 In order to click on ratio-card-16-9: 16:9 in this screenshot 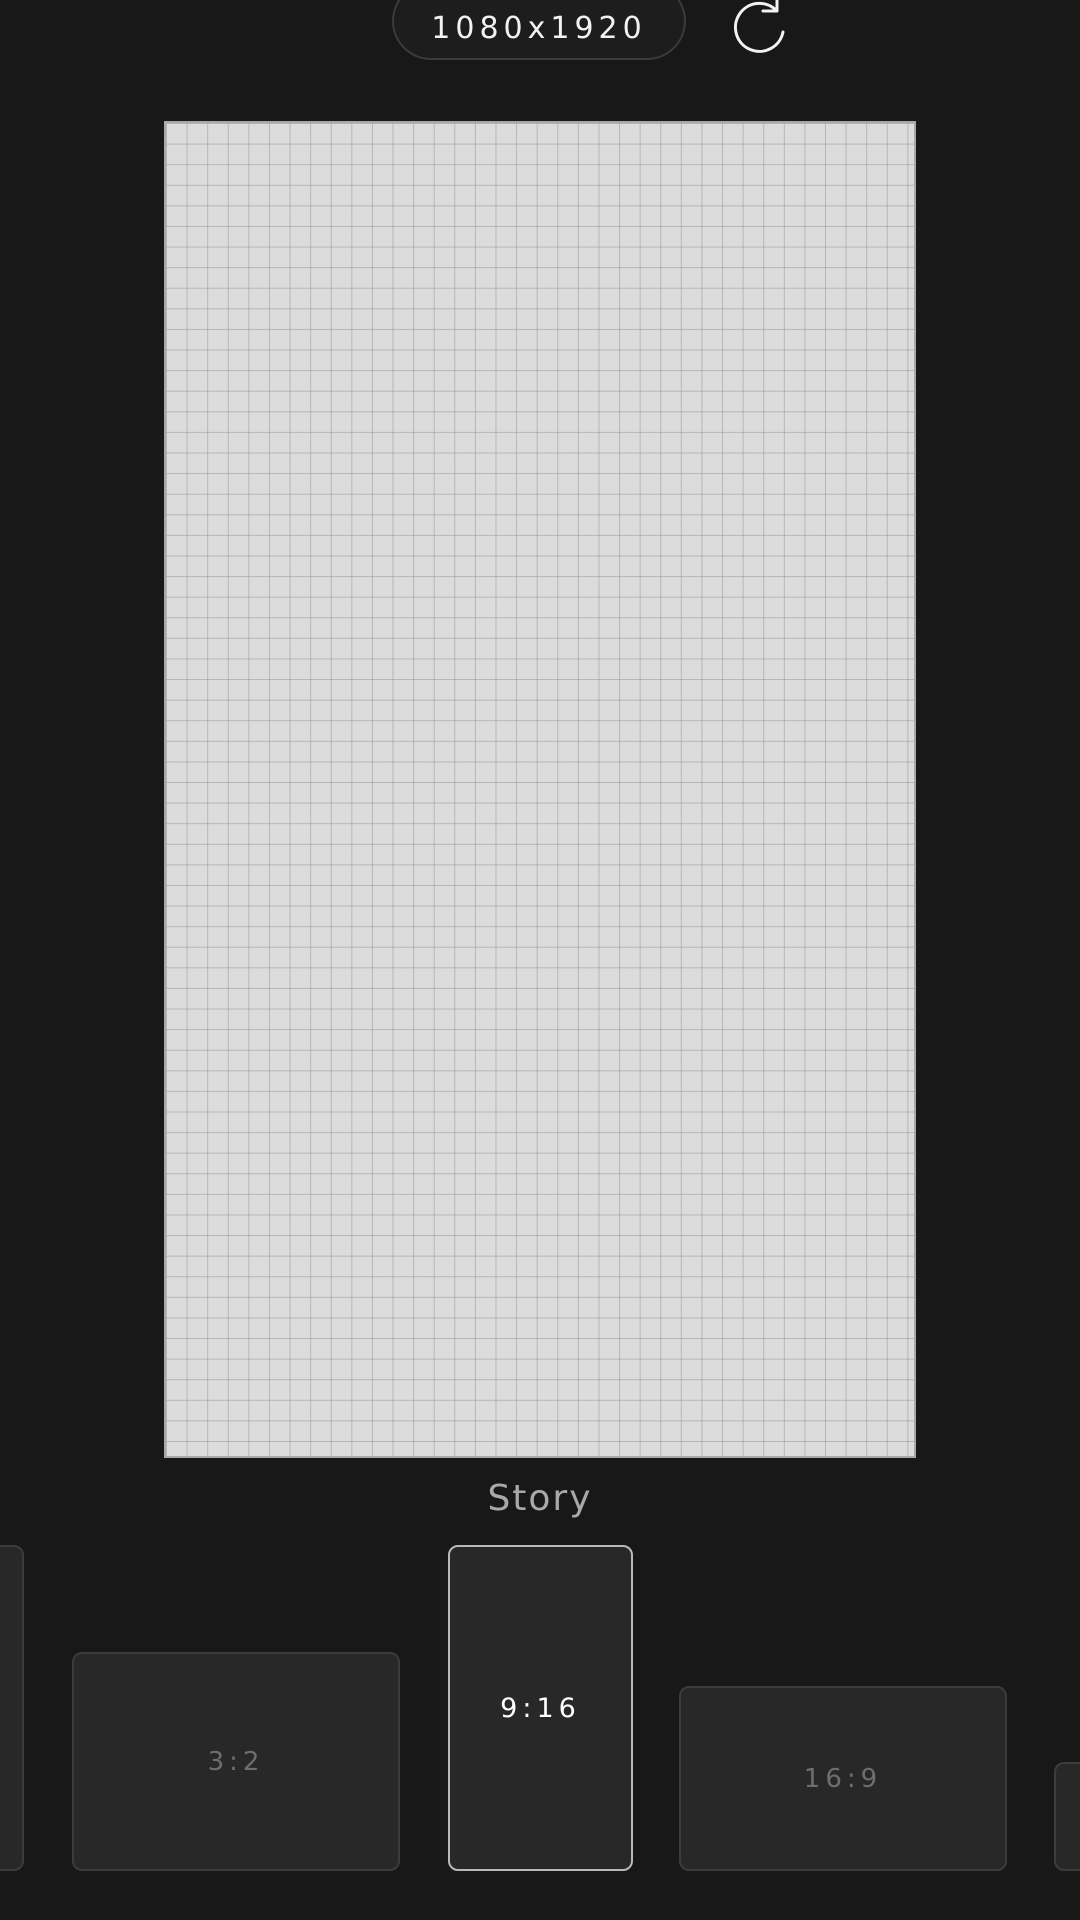, I will do `click(843, 1778)`.